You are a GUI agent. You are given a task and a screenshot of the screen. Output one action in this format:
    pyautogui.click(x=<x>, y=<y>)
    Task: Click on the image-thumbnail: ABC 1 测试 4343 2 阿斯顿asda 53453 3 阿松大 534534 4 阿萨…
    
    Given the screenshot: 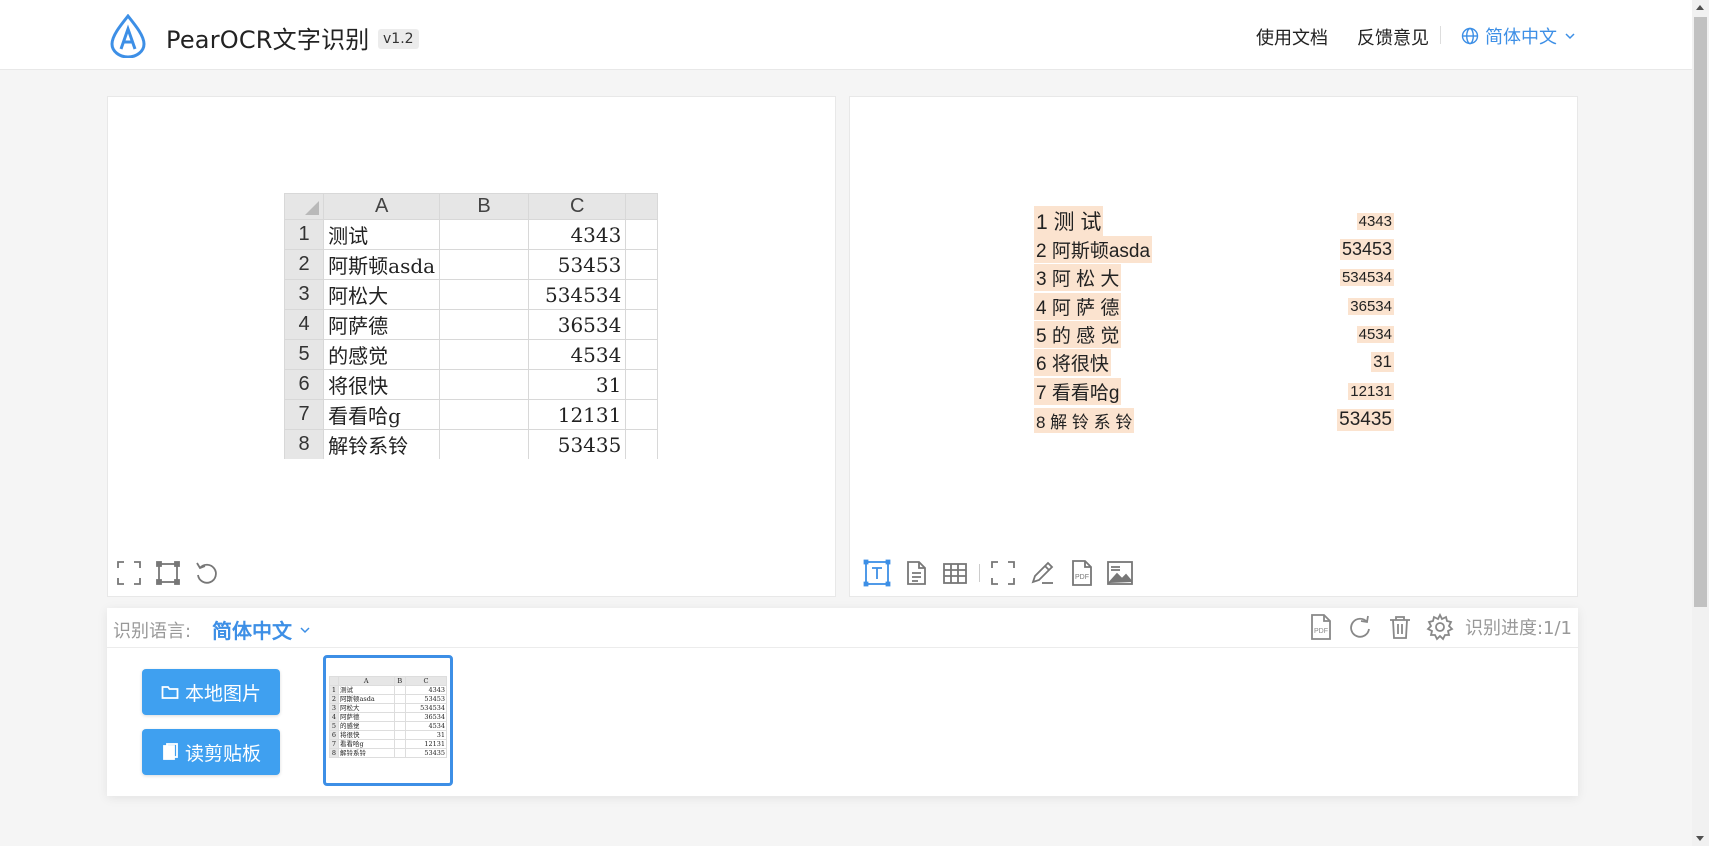 What is the action you would take?
    pyautogui.click(x=388, y=720)
    